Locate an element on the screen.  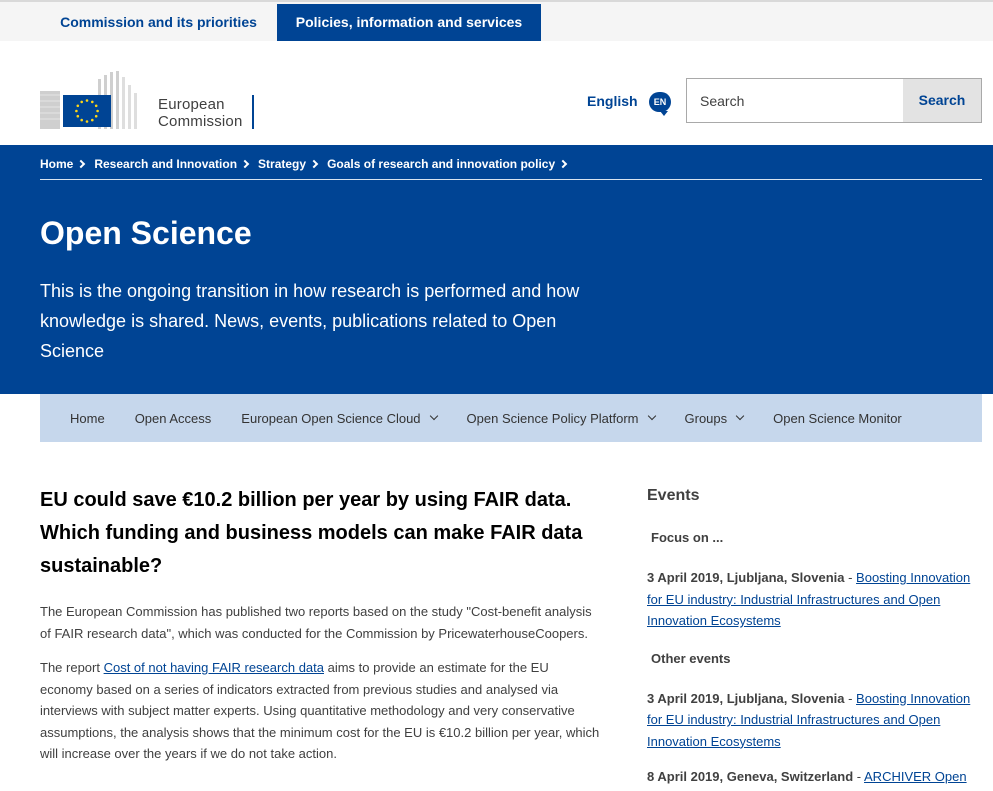
breadcrumb-label: Home is located at coordinates (57, 163).